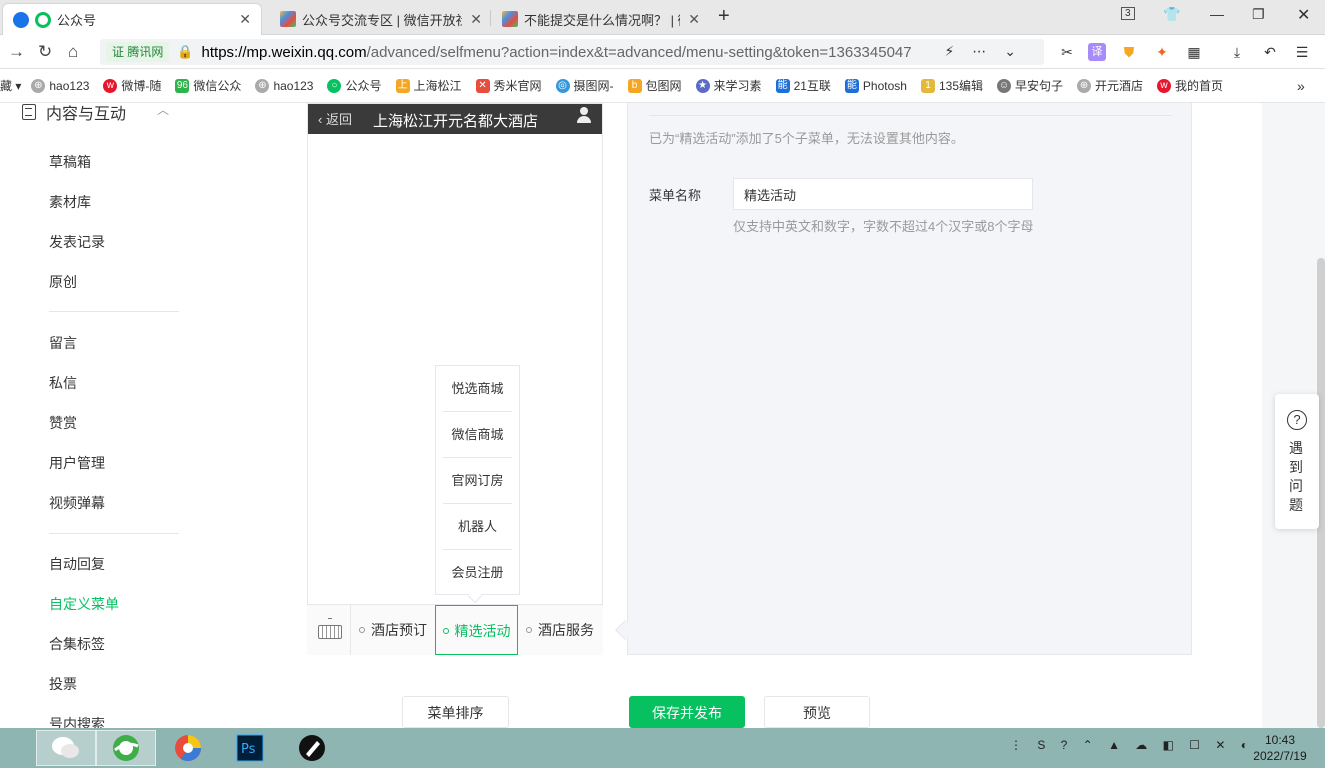 The width and height of the screenshot is (1325, 768). Describe the element at coordinates (393, 630) in the screenshot. I see `menu-button-hotel-booking: 酒店预订` at that location.